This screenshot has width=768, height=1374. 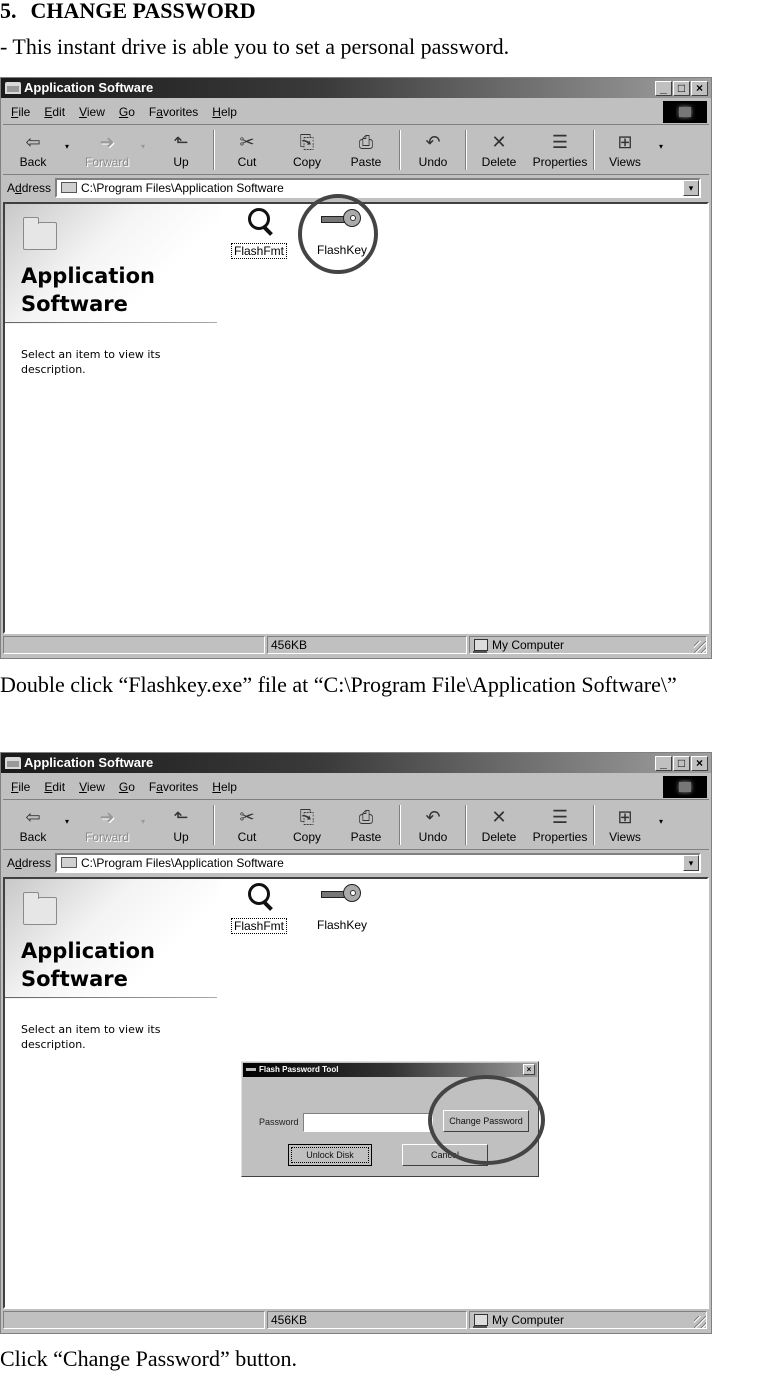 I want to click on views-grid-icon: ⊞, so click(x=625, y=142).